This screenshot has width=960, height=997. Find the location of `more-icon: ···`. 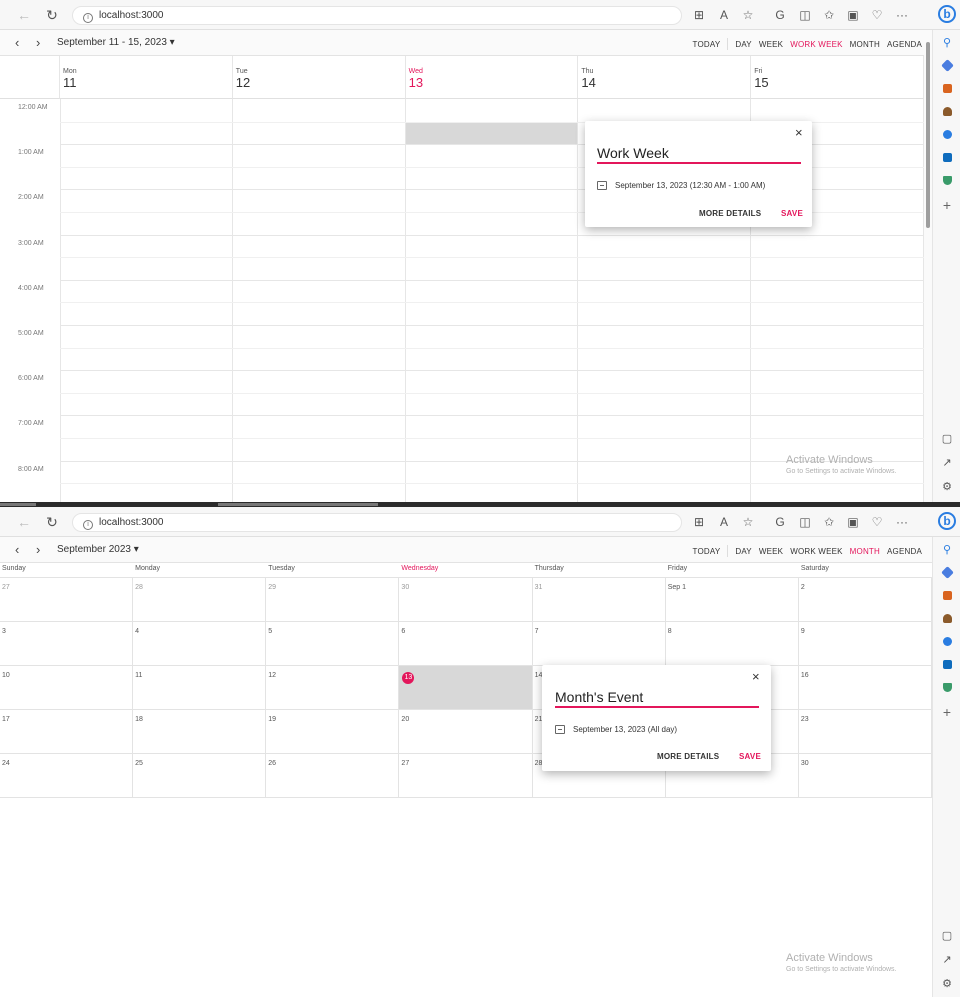

more-icon: ··· is located at coordinates (902, 15).